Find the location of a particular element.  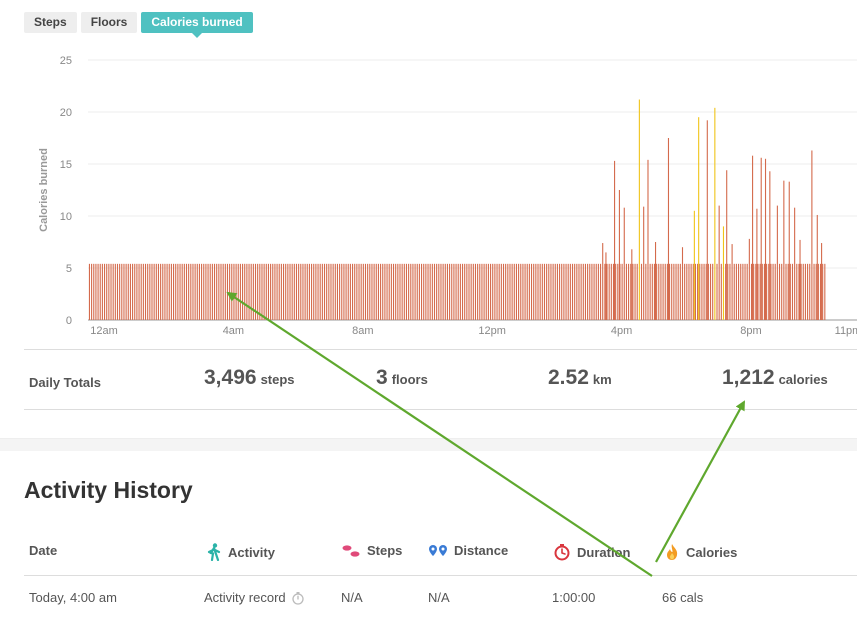

tab-floors: Floors is located at coordinates (109, 22).